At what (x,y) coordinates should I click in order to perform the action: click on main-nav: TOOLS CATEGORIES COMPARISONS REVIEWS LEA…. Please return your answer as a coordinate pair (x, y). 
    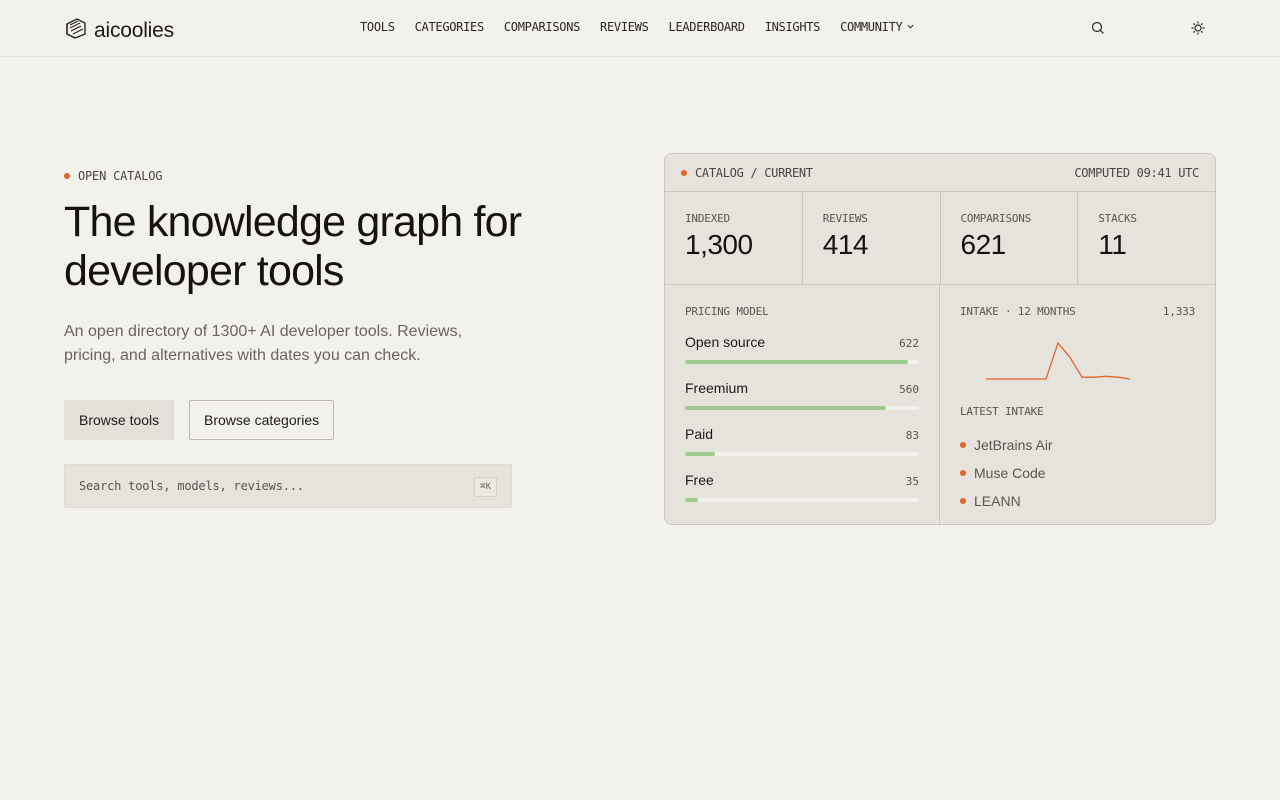
    Looking at the image, I should click on (637, 27).